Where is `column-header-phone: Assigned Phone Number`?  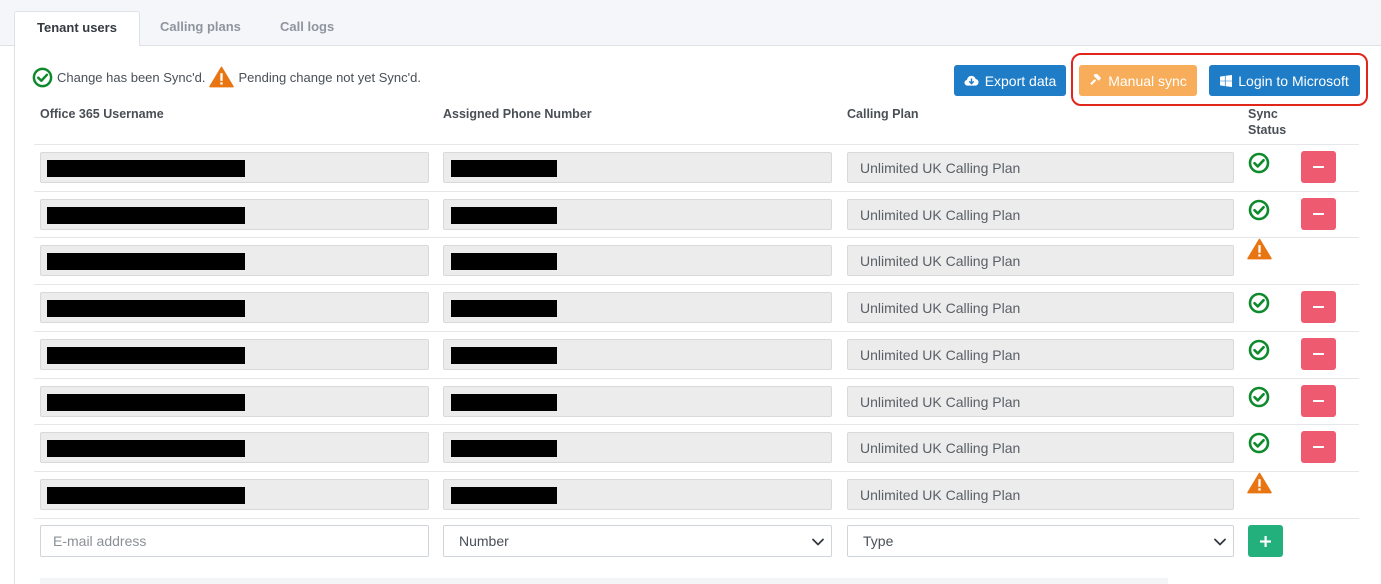 column-header-phone: Assigned Phone Number is located at coordinates (517, 114).